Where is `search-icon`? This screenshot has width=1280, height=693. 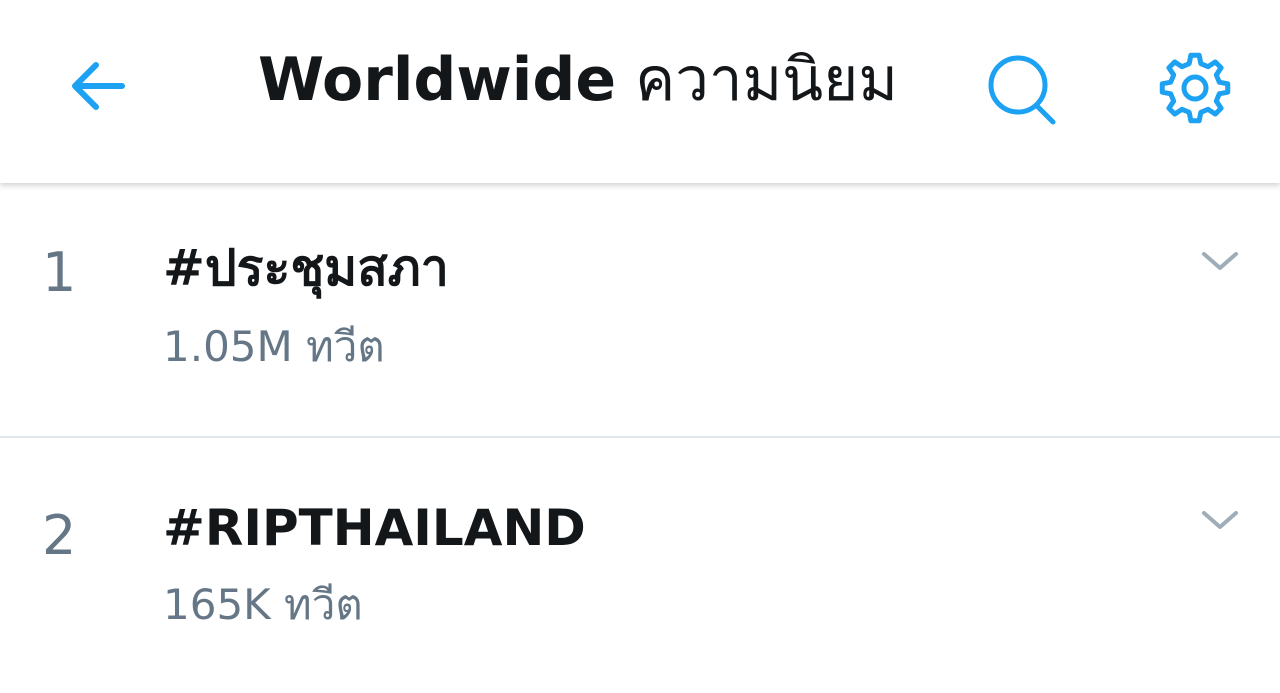
search-icon is located at coordinates (1022, 90).